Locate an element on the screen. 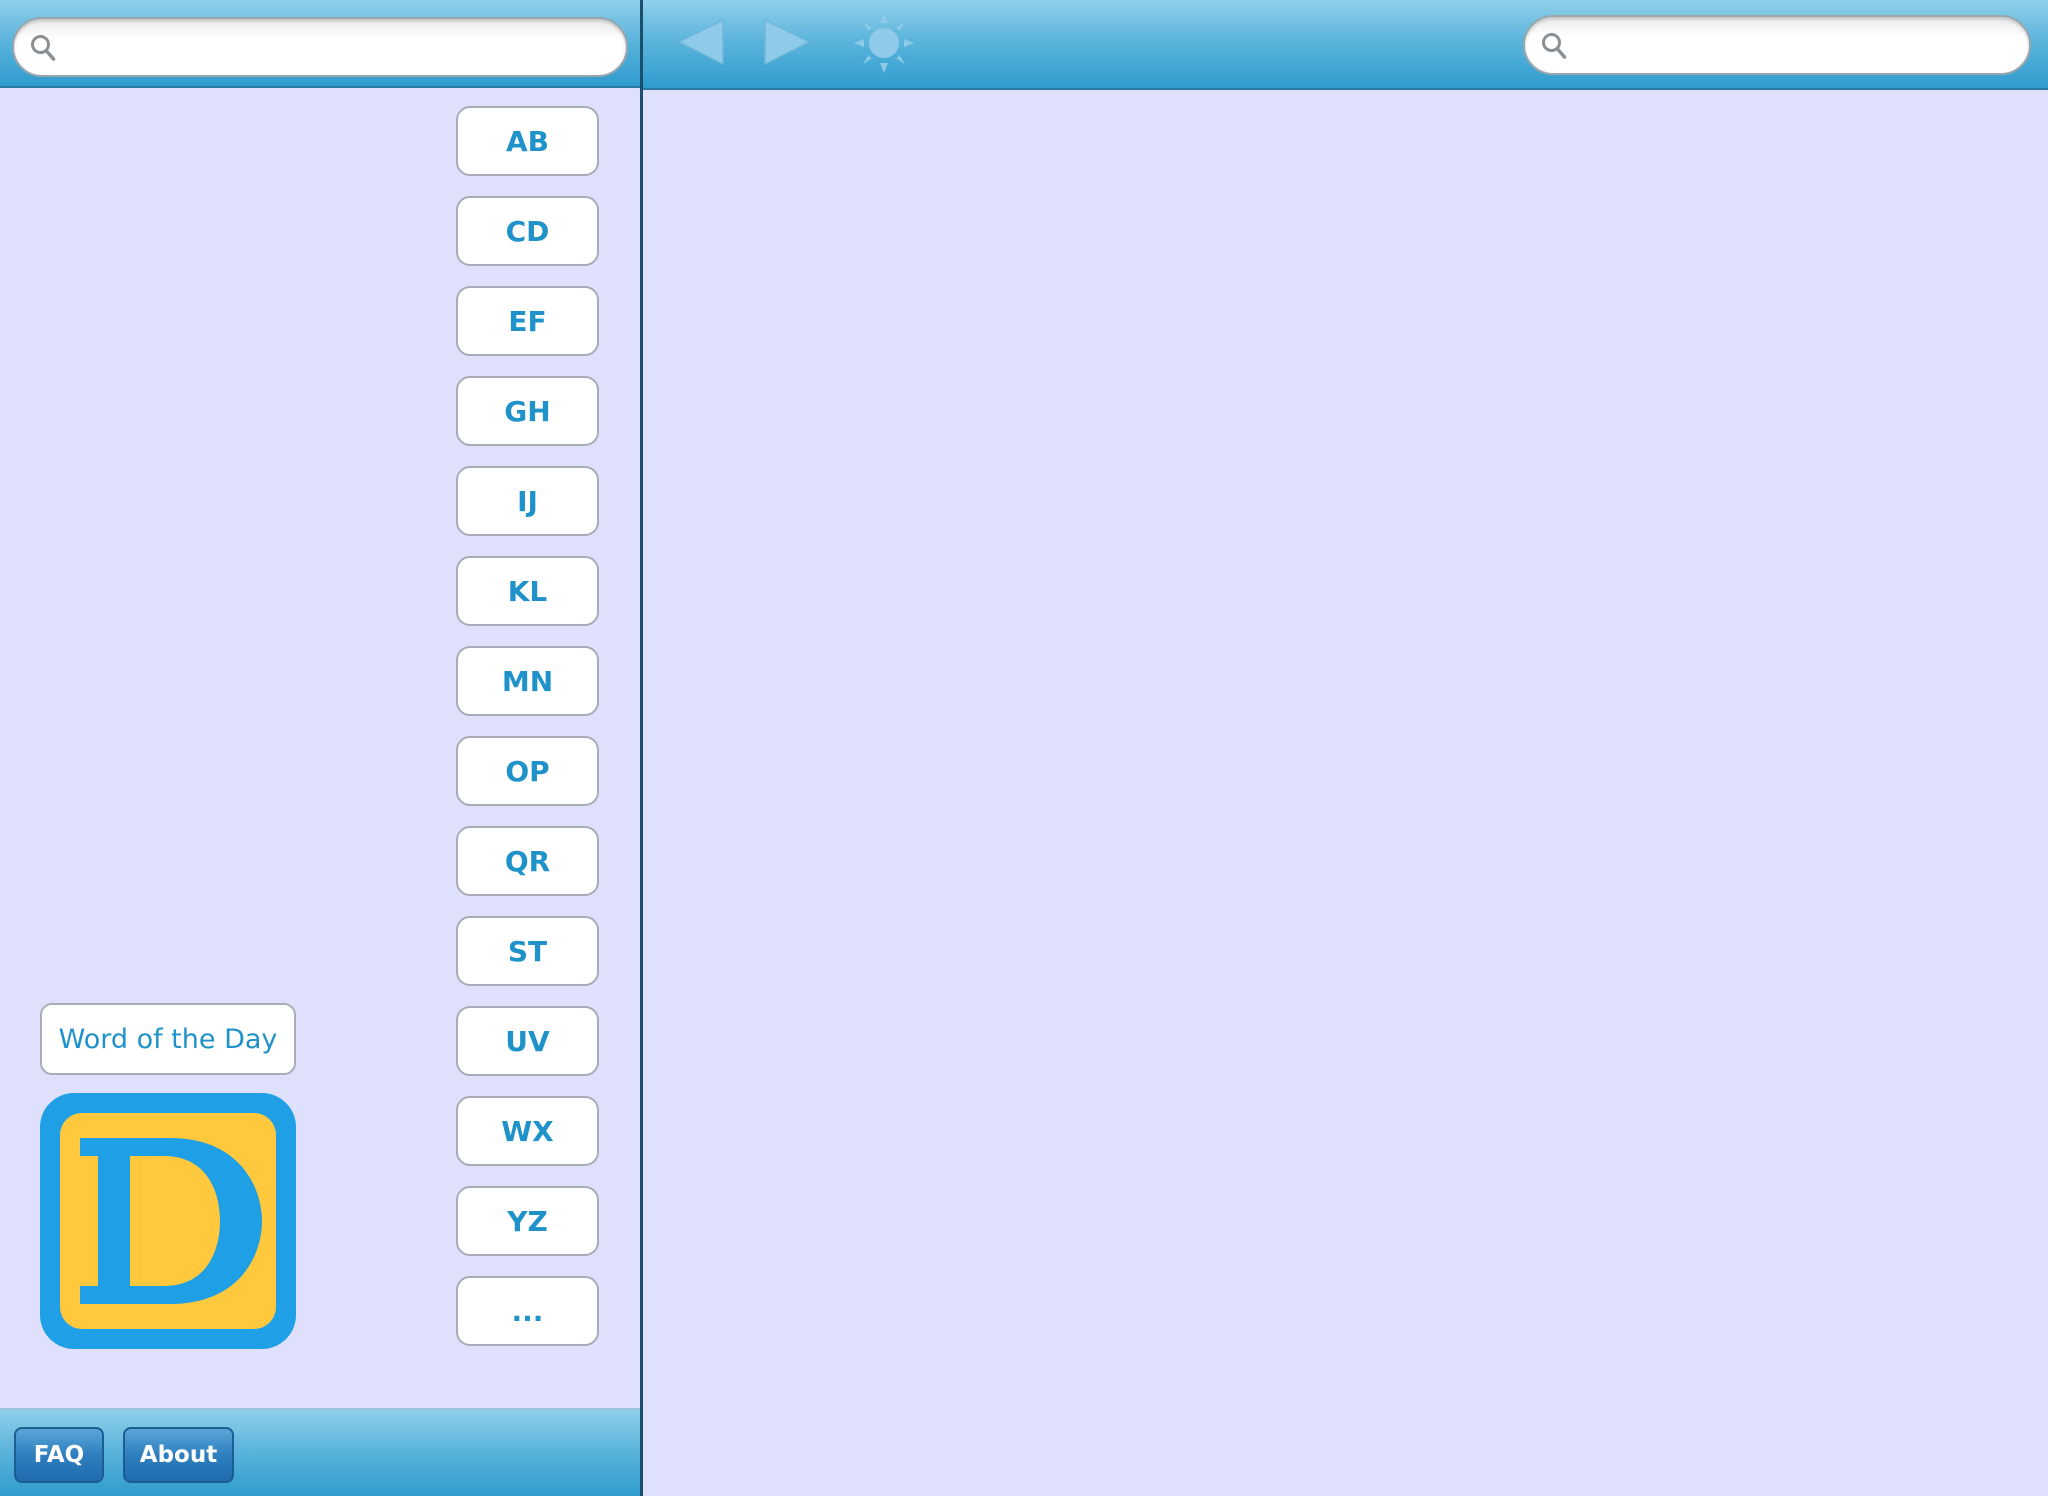 The height and width of the screenshot is (1496, 2048). letter-index-button: CD is located at coordinates (527, 231).